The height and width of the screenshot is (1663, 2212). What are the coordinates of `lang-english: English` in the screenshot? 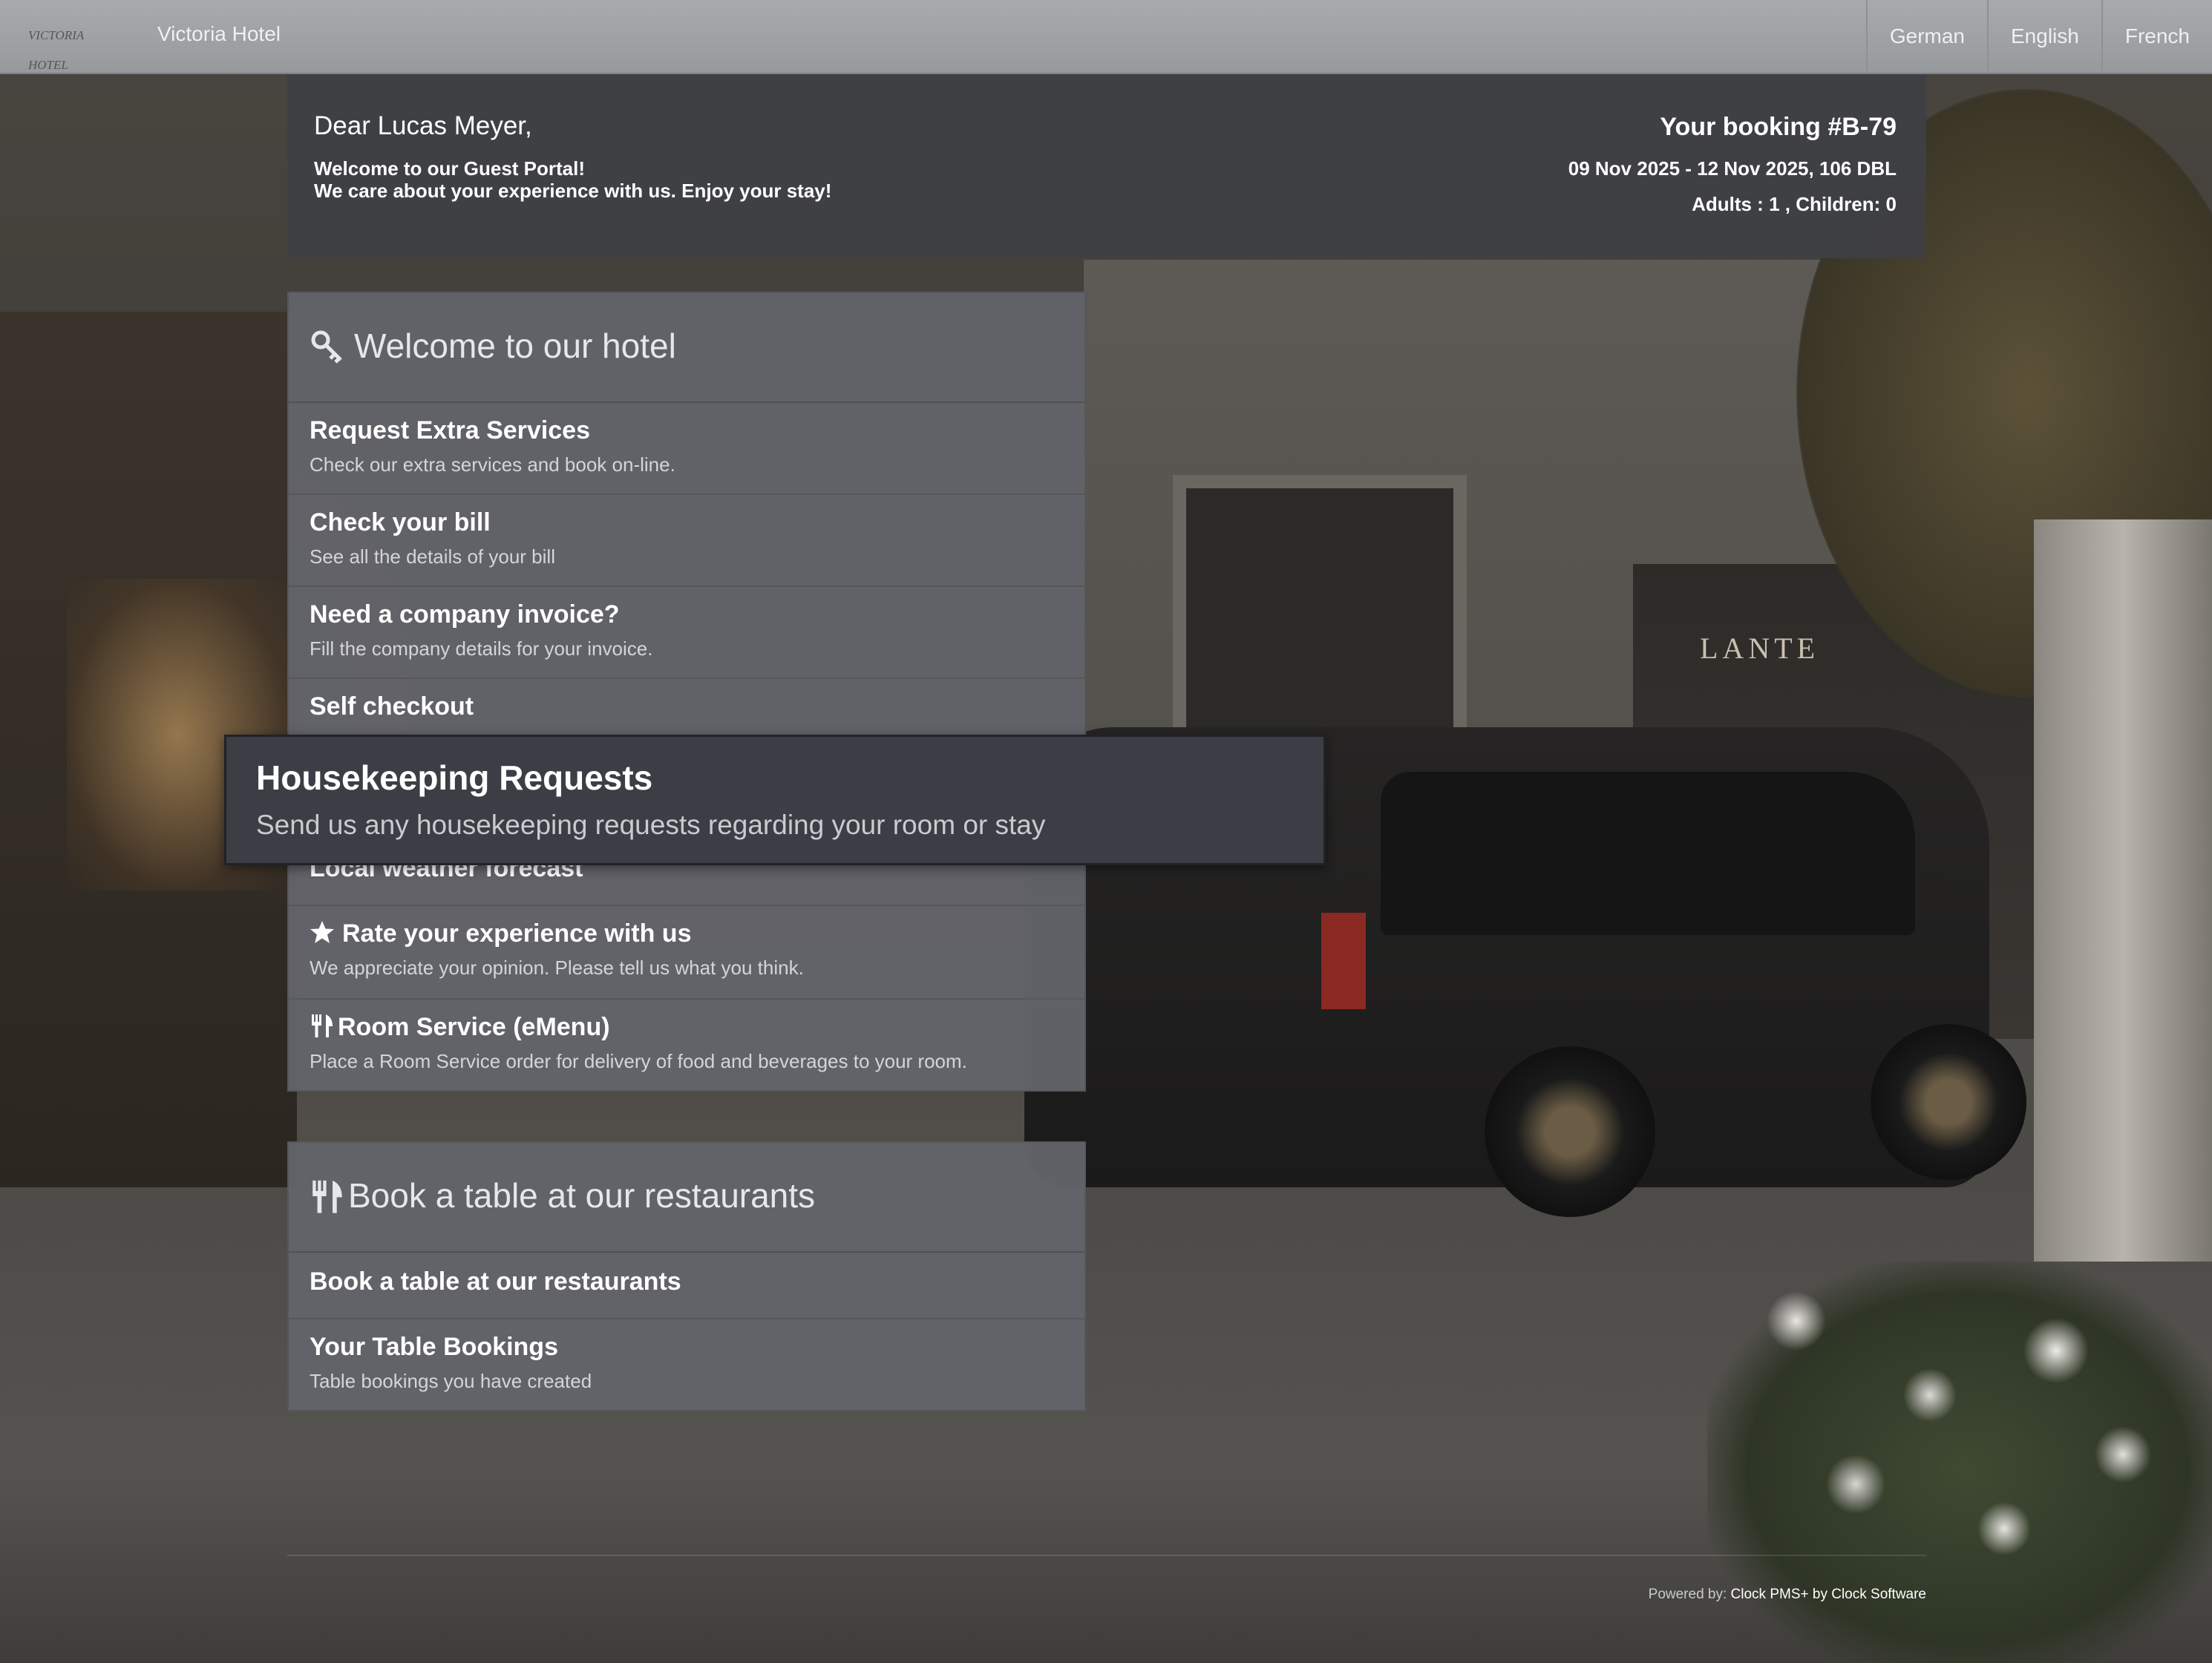 It's located at (2044, 36).